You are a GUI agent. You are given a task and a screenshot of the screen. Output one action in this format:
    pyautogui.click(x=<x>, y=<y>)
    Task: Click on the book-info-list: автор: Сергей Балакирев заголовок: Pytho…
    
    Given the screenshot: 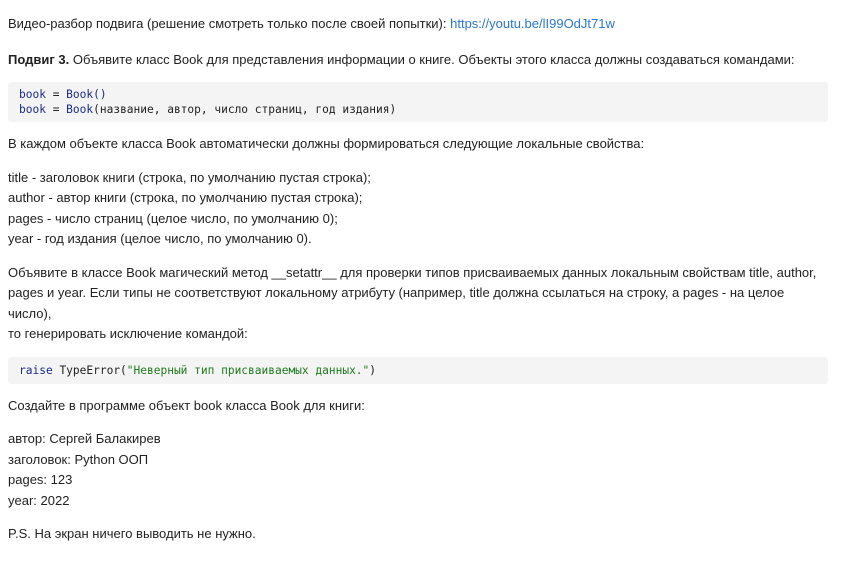 What is the action you would take?
    pyautogui.click(x=418, y=470)
    